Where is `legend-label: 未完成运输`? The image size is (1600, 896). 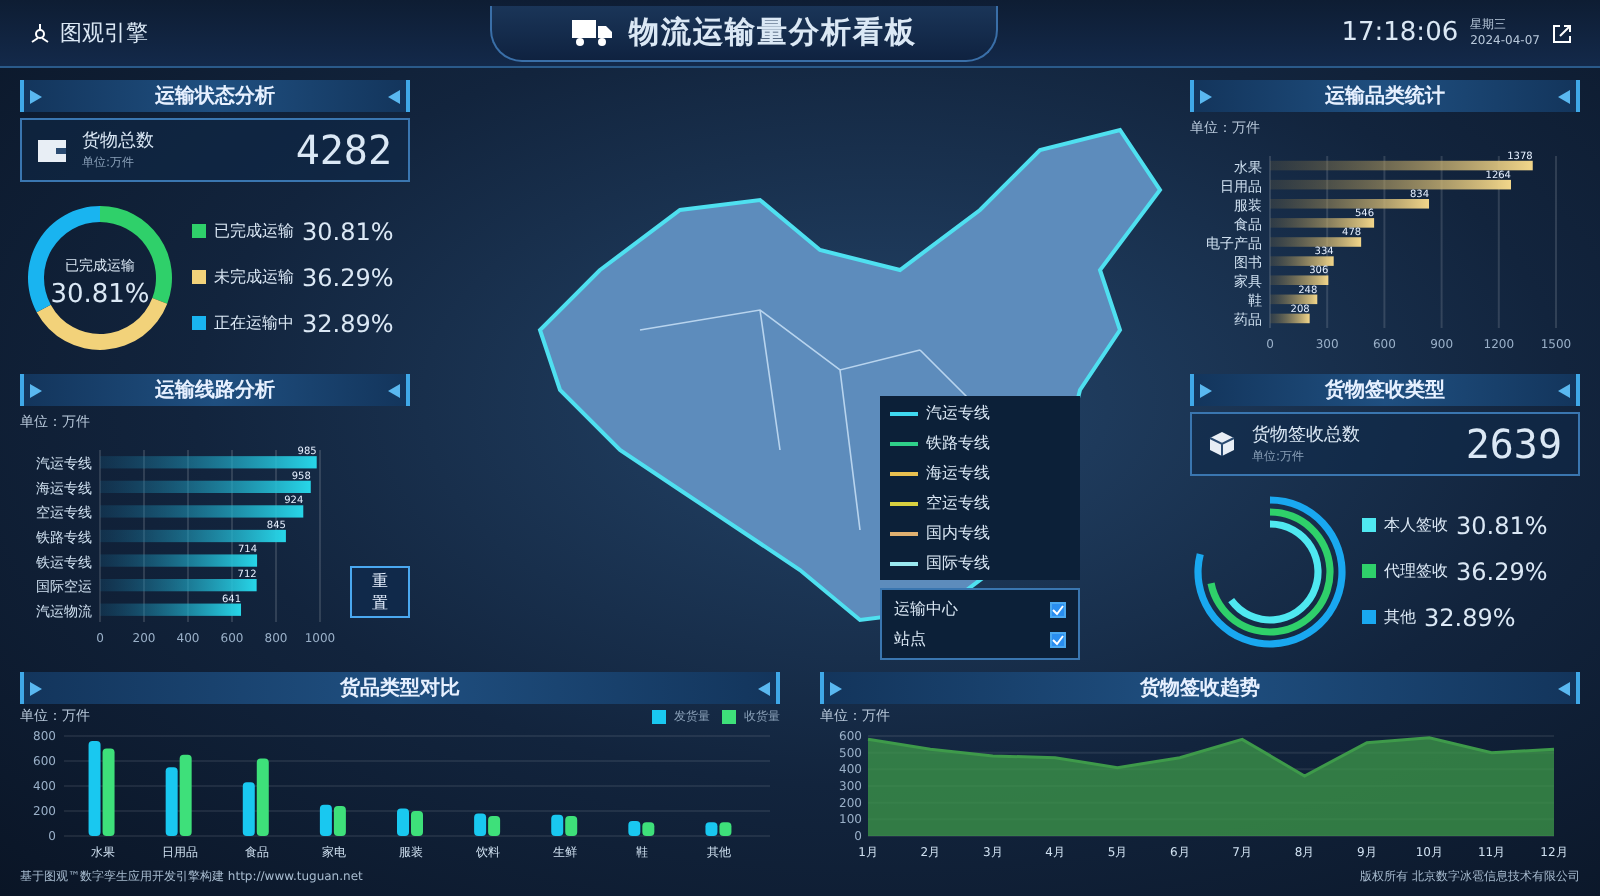
legend-label: 未完成运输 is located at coordinates (254, 277).